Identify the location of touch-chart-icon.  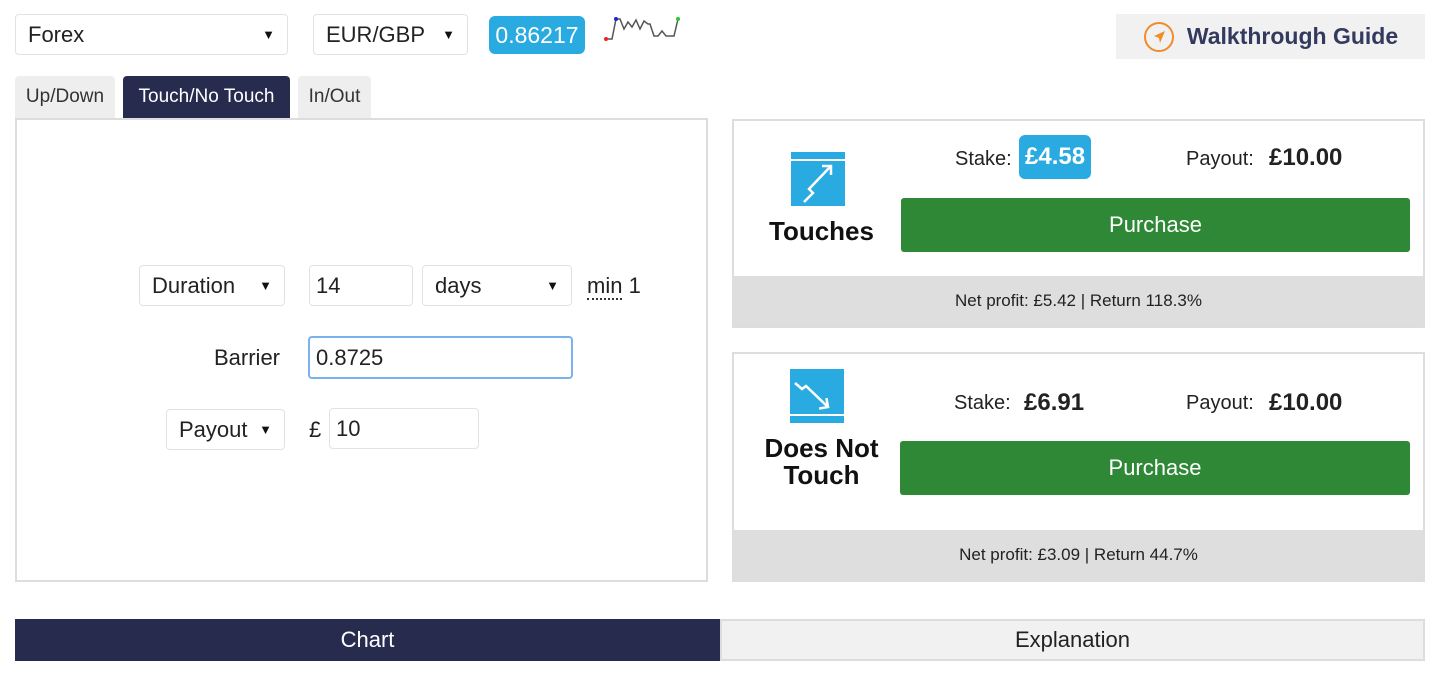
(818, 179).